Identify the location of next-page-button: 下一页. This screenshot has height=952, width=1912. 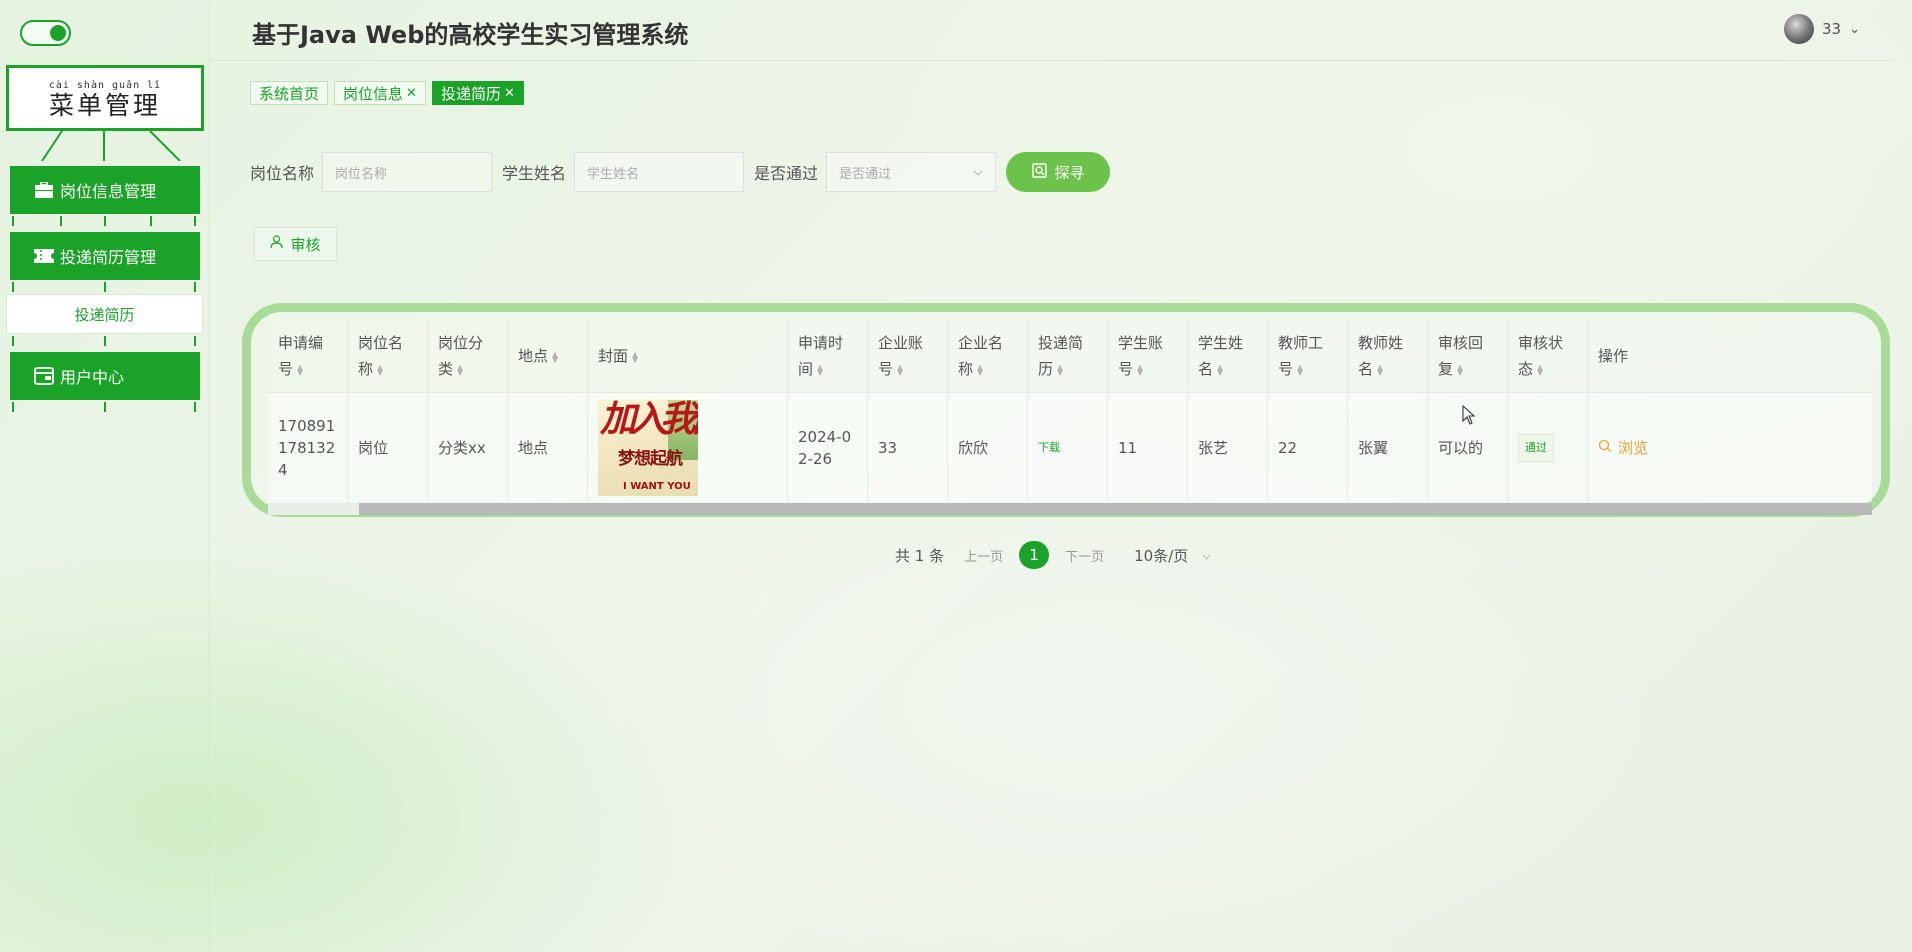
(1084, 555).